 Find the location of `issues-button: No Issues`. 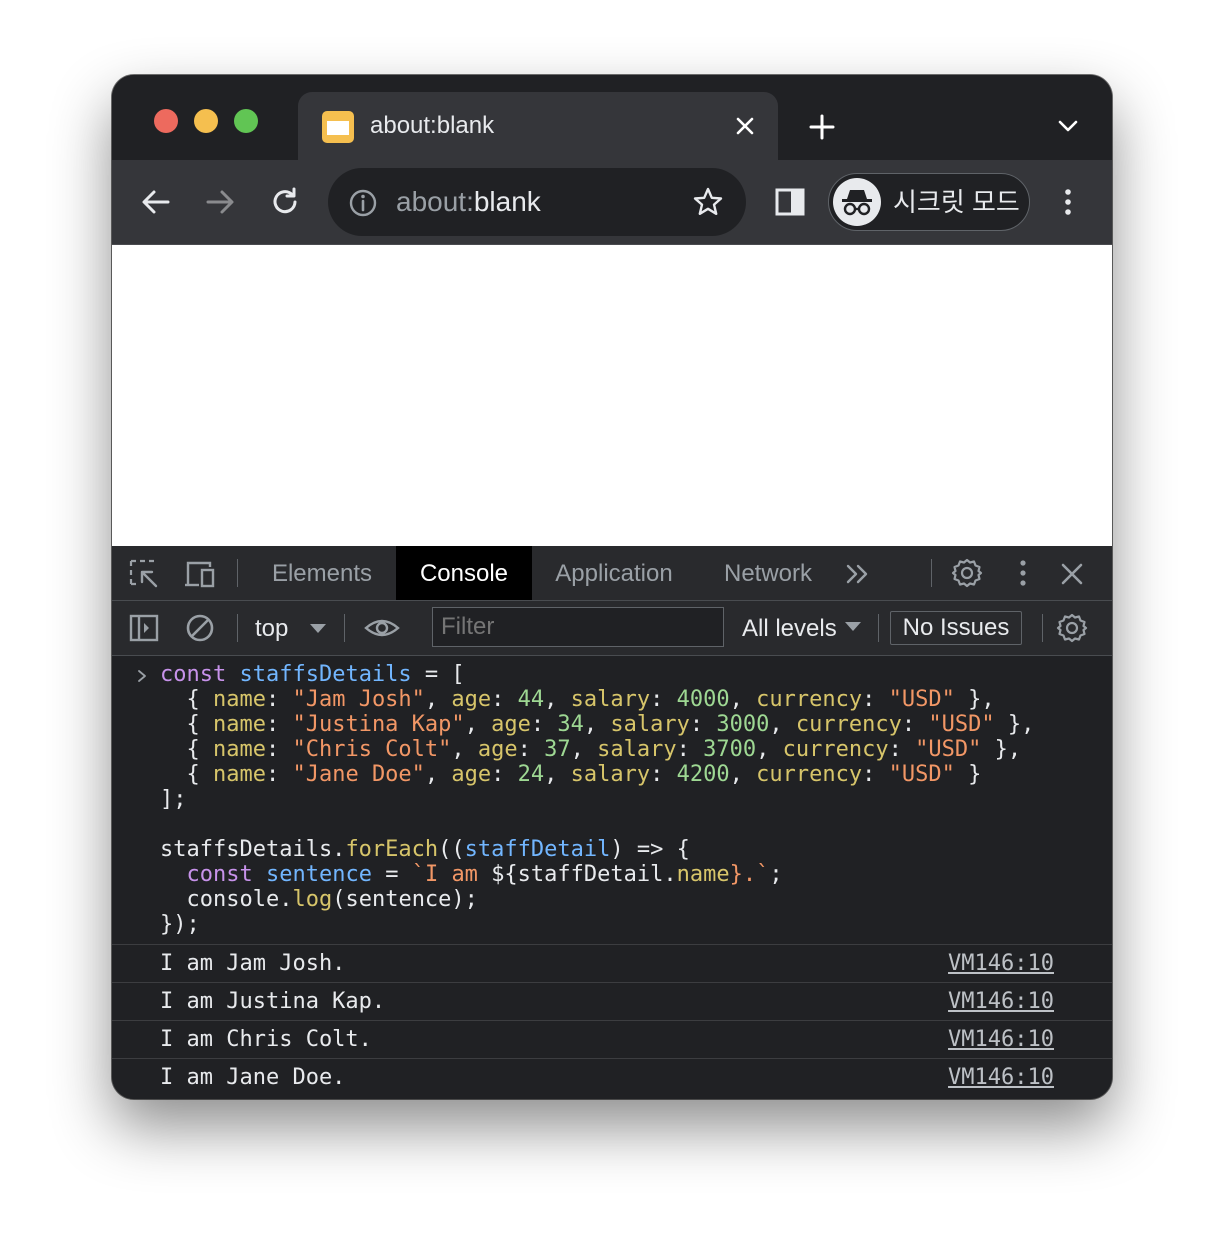

issues-button: No Issues is located at coordinates (956, 628).